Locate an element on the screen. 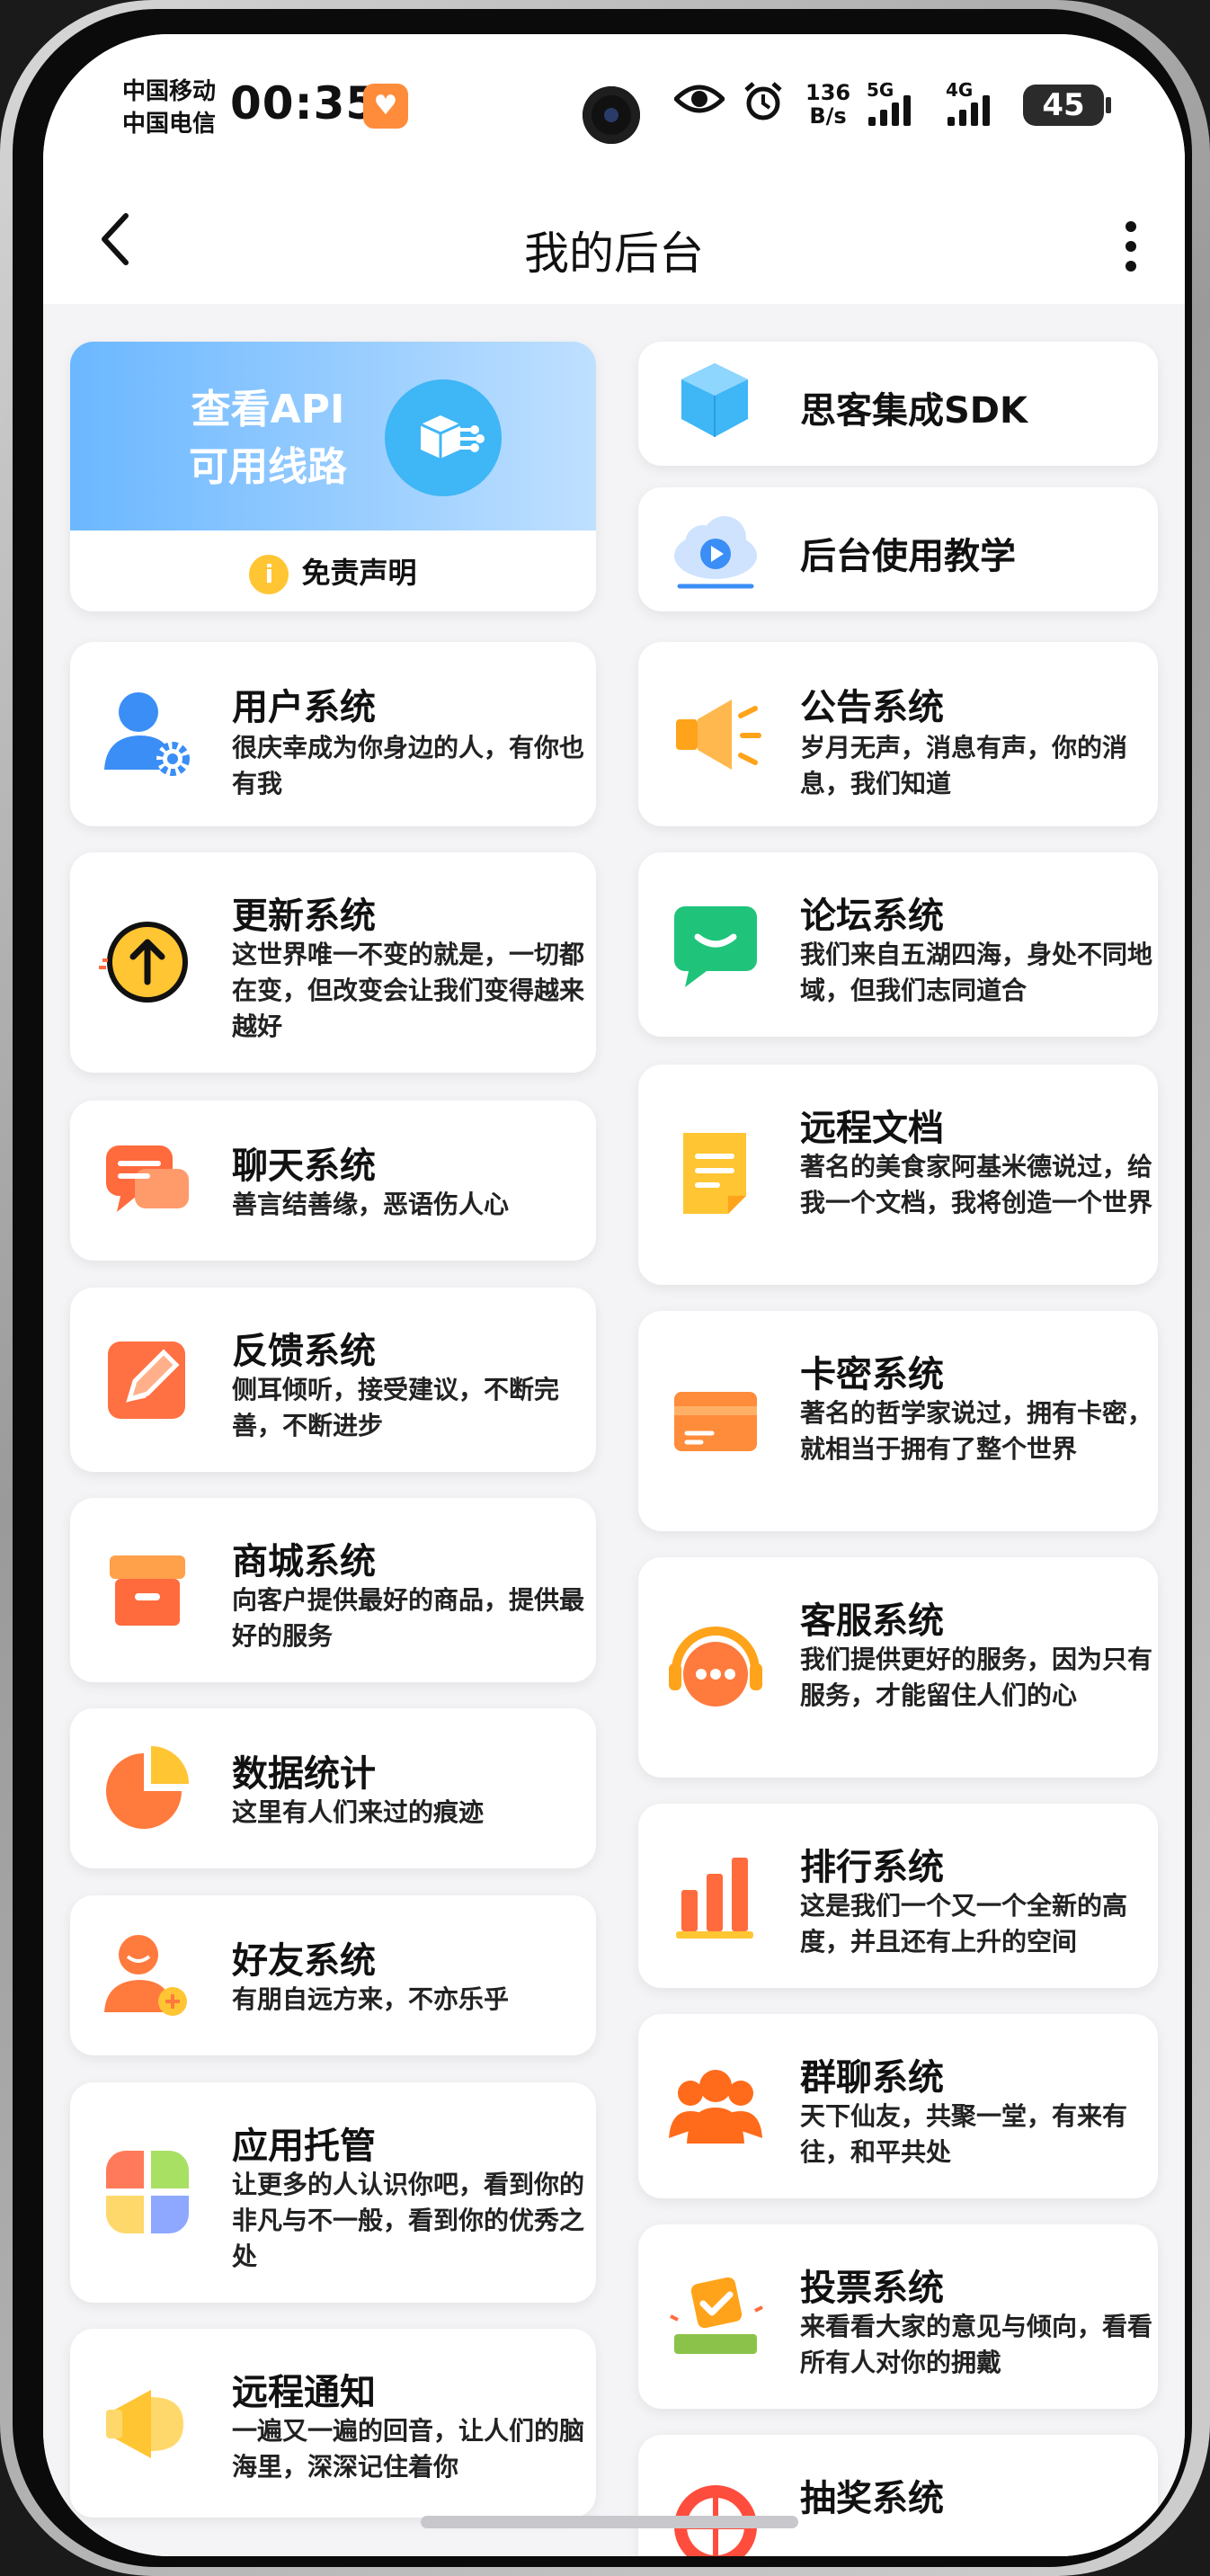  announcement-desc: 岁月无声，消息有声，你的消息，我们知道 is located at coordinates (964, 766).